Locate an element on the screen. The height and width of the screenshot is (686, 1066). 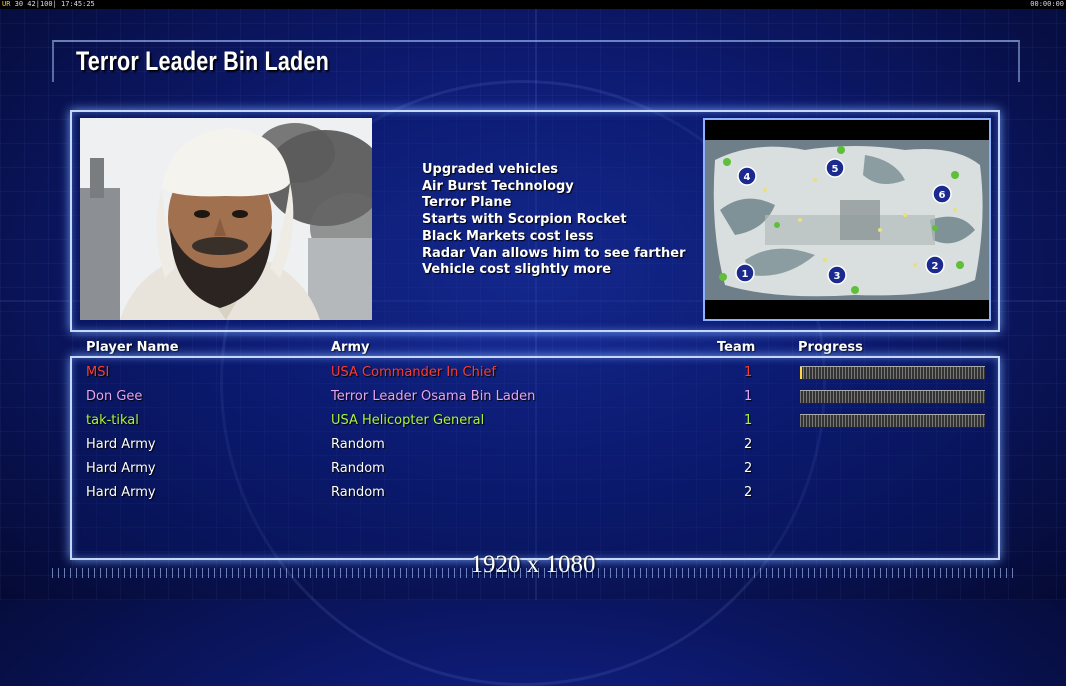
minimap-image: 1 2 3 4 5 6 is located at coordinates (847, 219).